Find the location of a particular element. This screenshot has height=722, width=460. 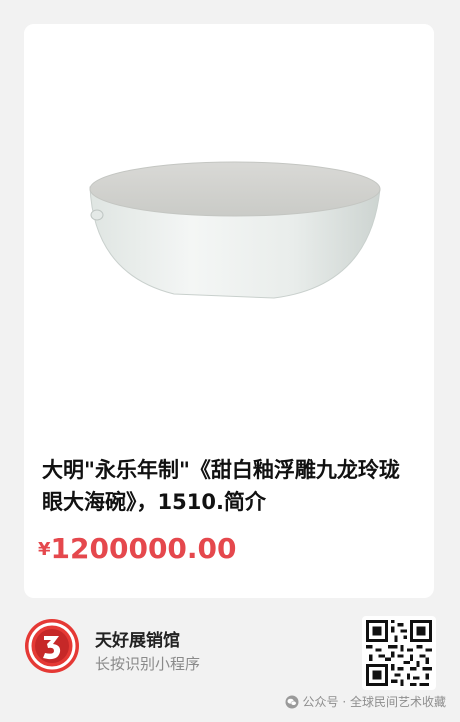

wechat-icon is located at coordinates (292, 701).